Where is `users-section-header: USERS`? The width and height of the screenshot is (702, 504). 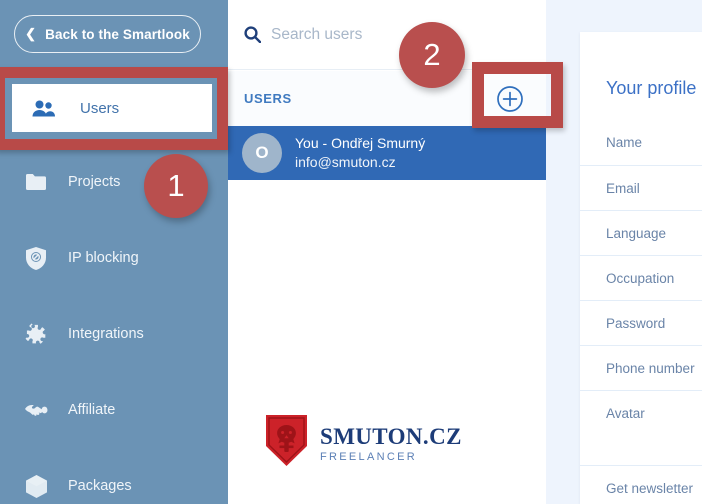
users-section-header: USERS is located at coordinates (387, 98).